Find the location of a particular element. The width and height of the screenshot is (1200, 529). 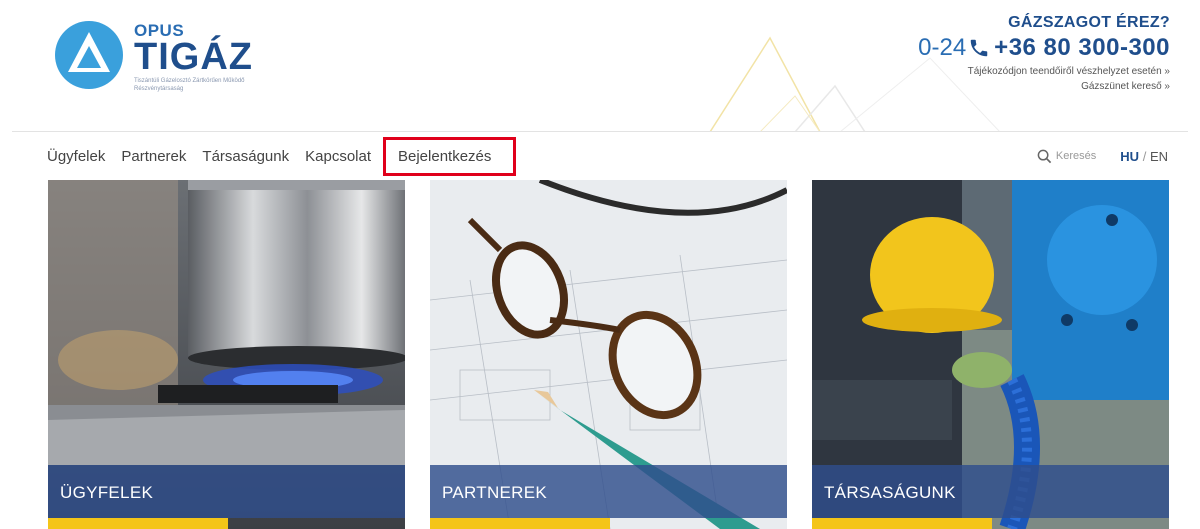

emergency-phone: 0-24 +36 80 300-300 is located at coordinates (1044, 48).